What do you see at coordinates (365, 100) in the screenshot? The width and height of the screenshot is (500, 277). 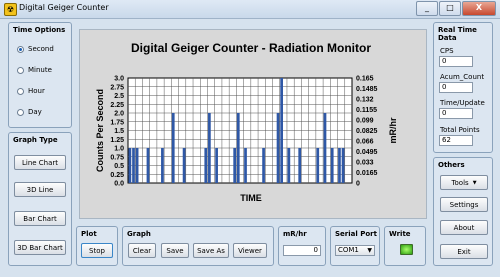 I see `y2-tick-label: 0.132` at bounding box center [365, 100].